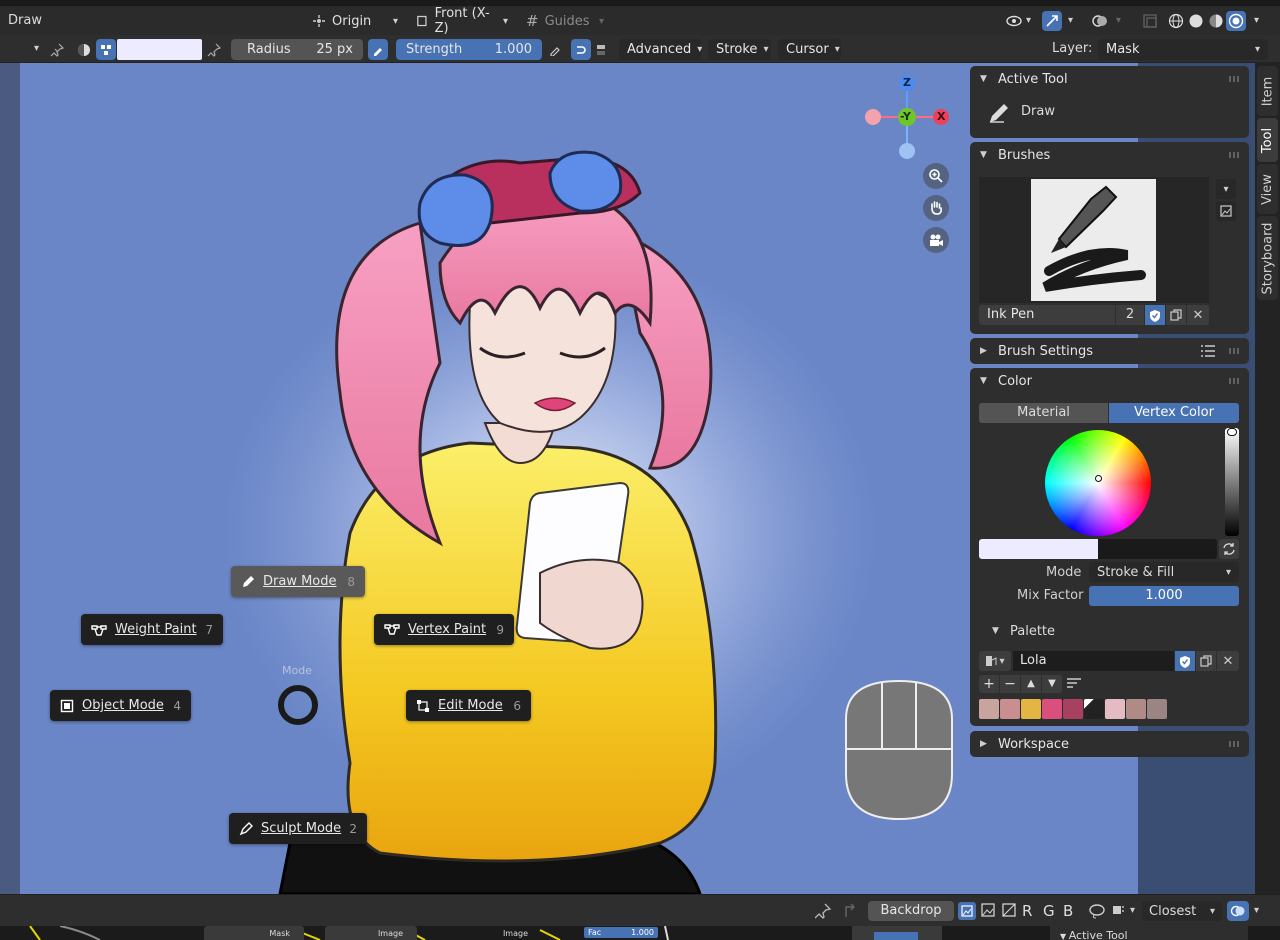 This screenshot has height=940, width=1280. I want to click on color-wheel, so click(1098, 483).